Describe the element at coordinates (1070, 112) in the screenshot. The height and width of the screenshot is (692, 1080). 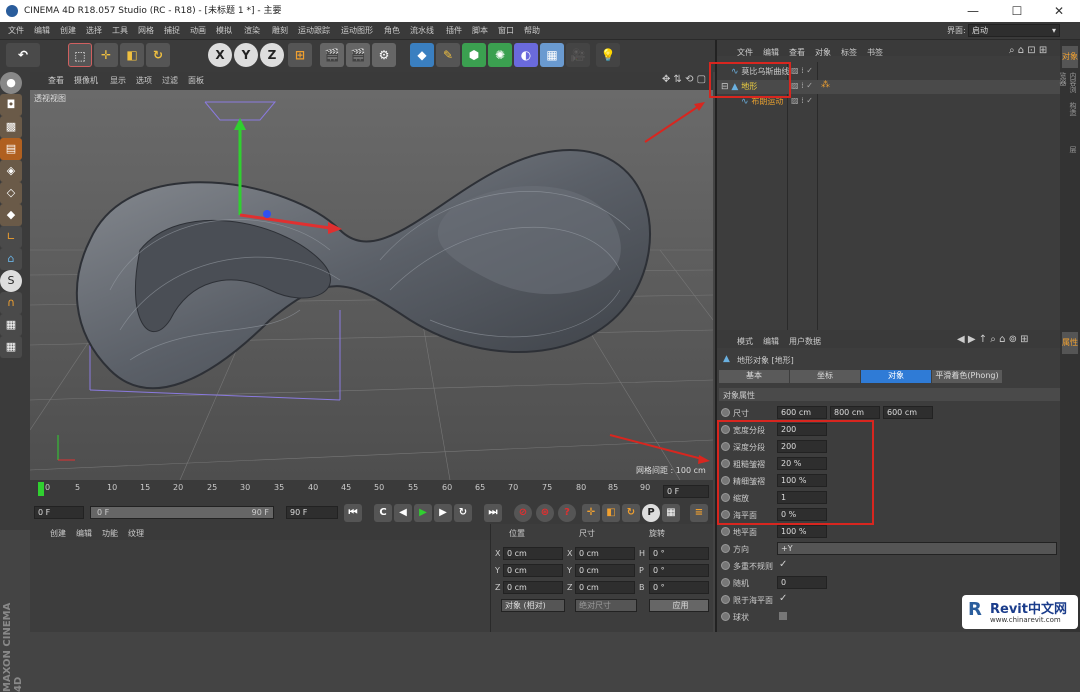
I see `tab-structure: 构造` at that location.